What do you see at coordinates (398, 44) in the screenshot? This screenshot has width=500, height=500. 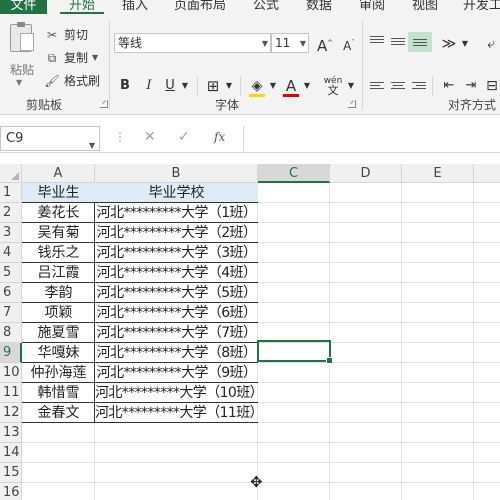 I see `align-middle-icon` at bounding box center [398, 44].